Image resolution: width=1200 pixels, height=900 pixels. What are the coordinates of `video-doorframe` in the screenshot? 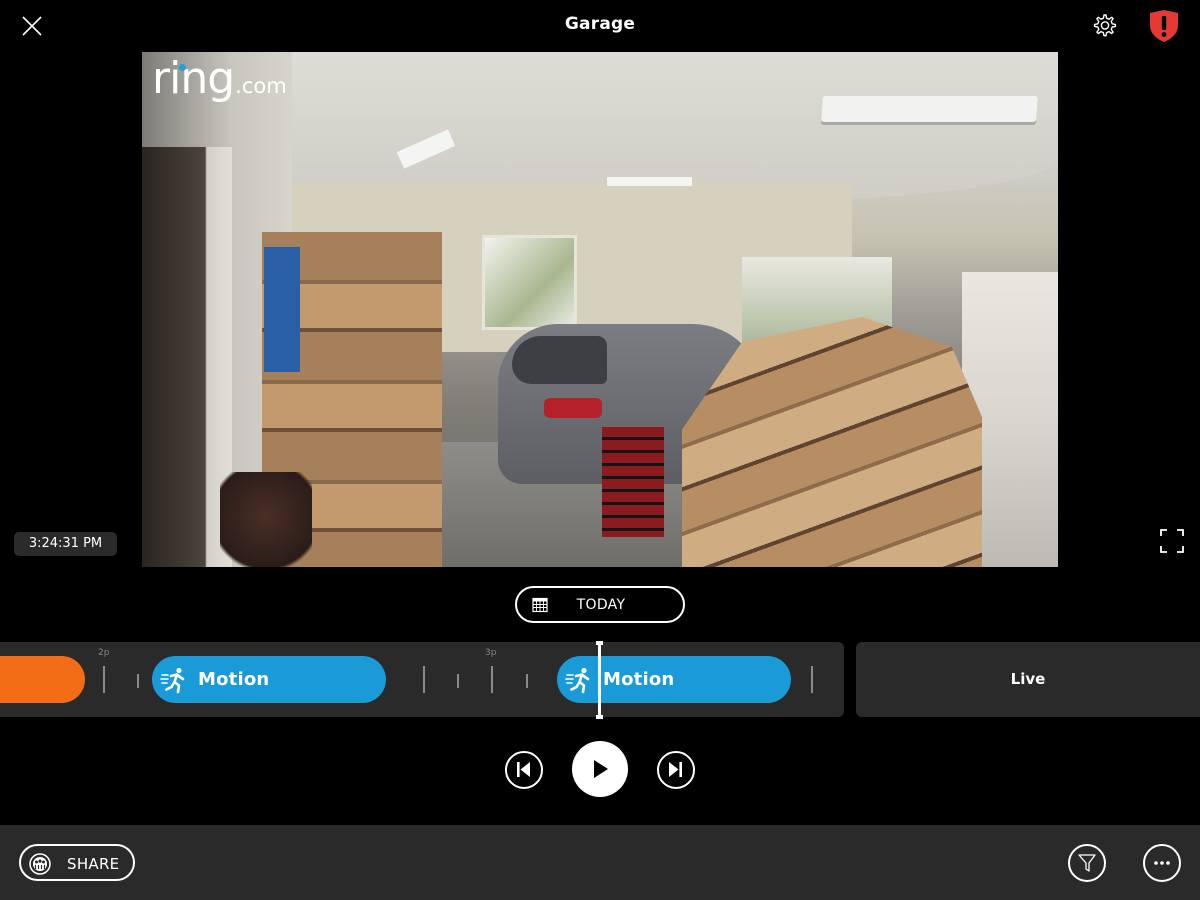 It's located at (187, 357).